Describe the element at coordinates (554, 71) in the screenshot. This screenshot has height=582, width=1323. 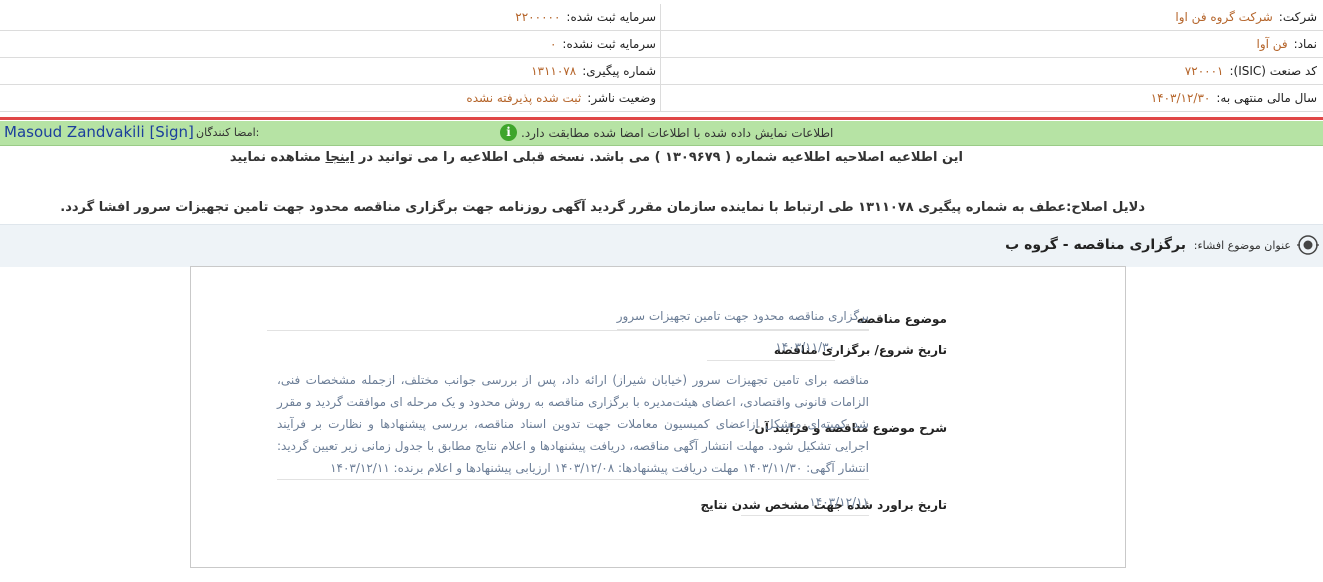
I see `tracking-value: ۱۳۱۱۰۷۸` at that location.